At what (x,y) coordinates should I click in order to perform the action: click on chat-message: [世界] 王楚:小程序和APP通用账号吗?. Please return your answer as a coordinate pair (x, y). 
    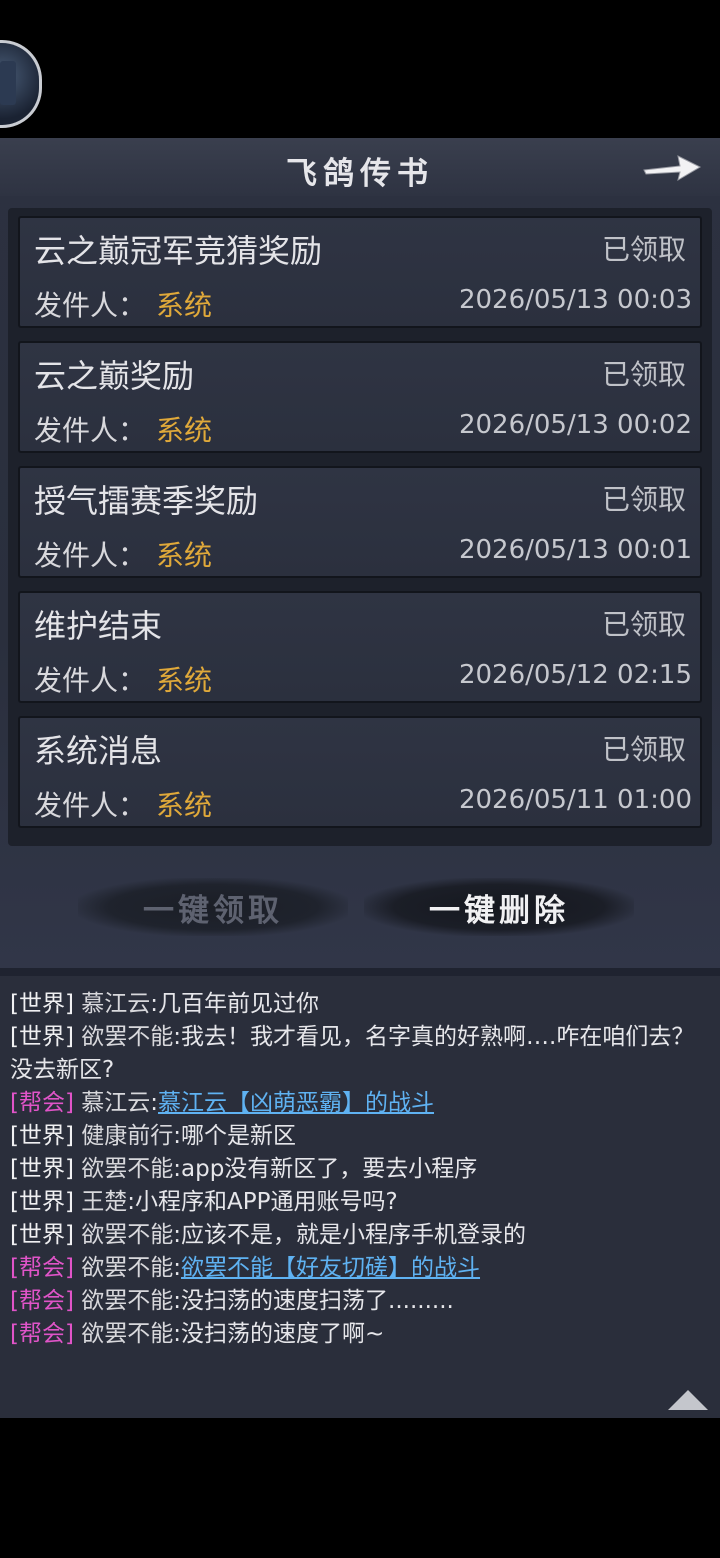
    Looking at the image, I should click on (361, 1202).